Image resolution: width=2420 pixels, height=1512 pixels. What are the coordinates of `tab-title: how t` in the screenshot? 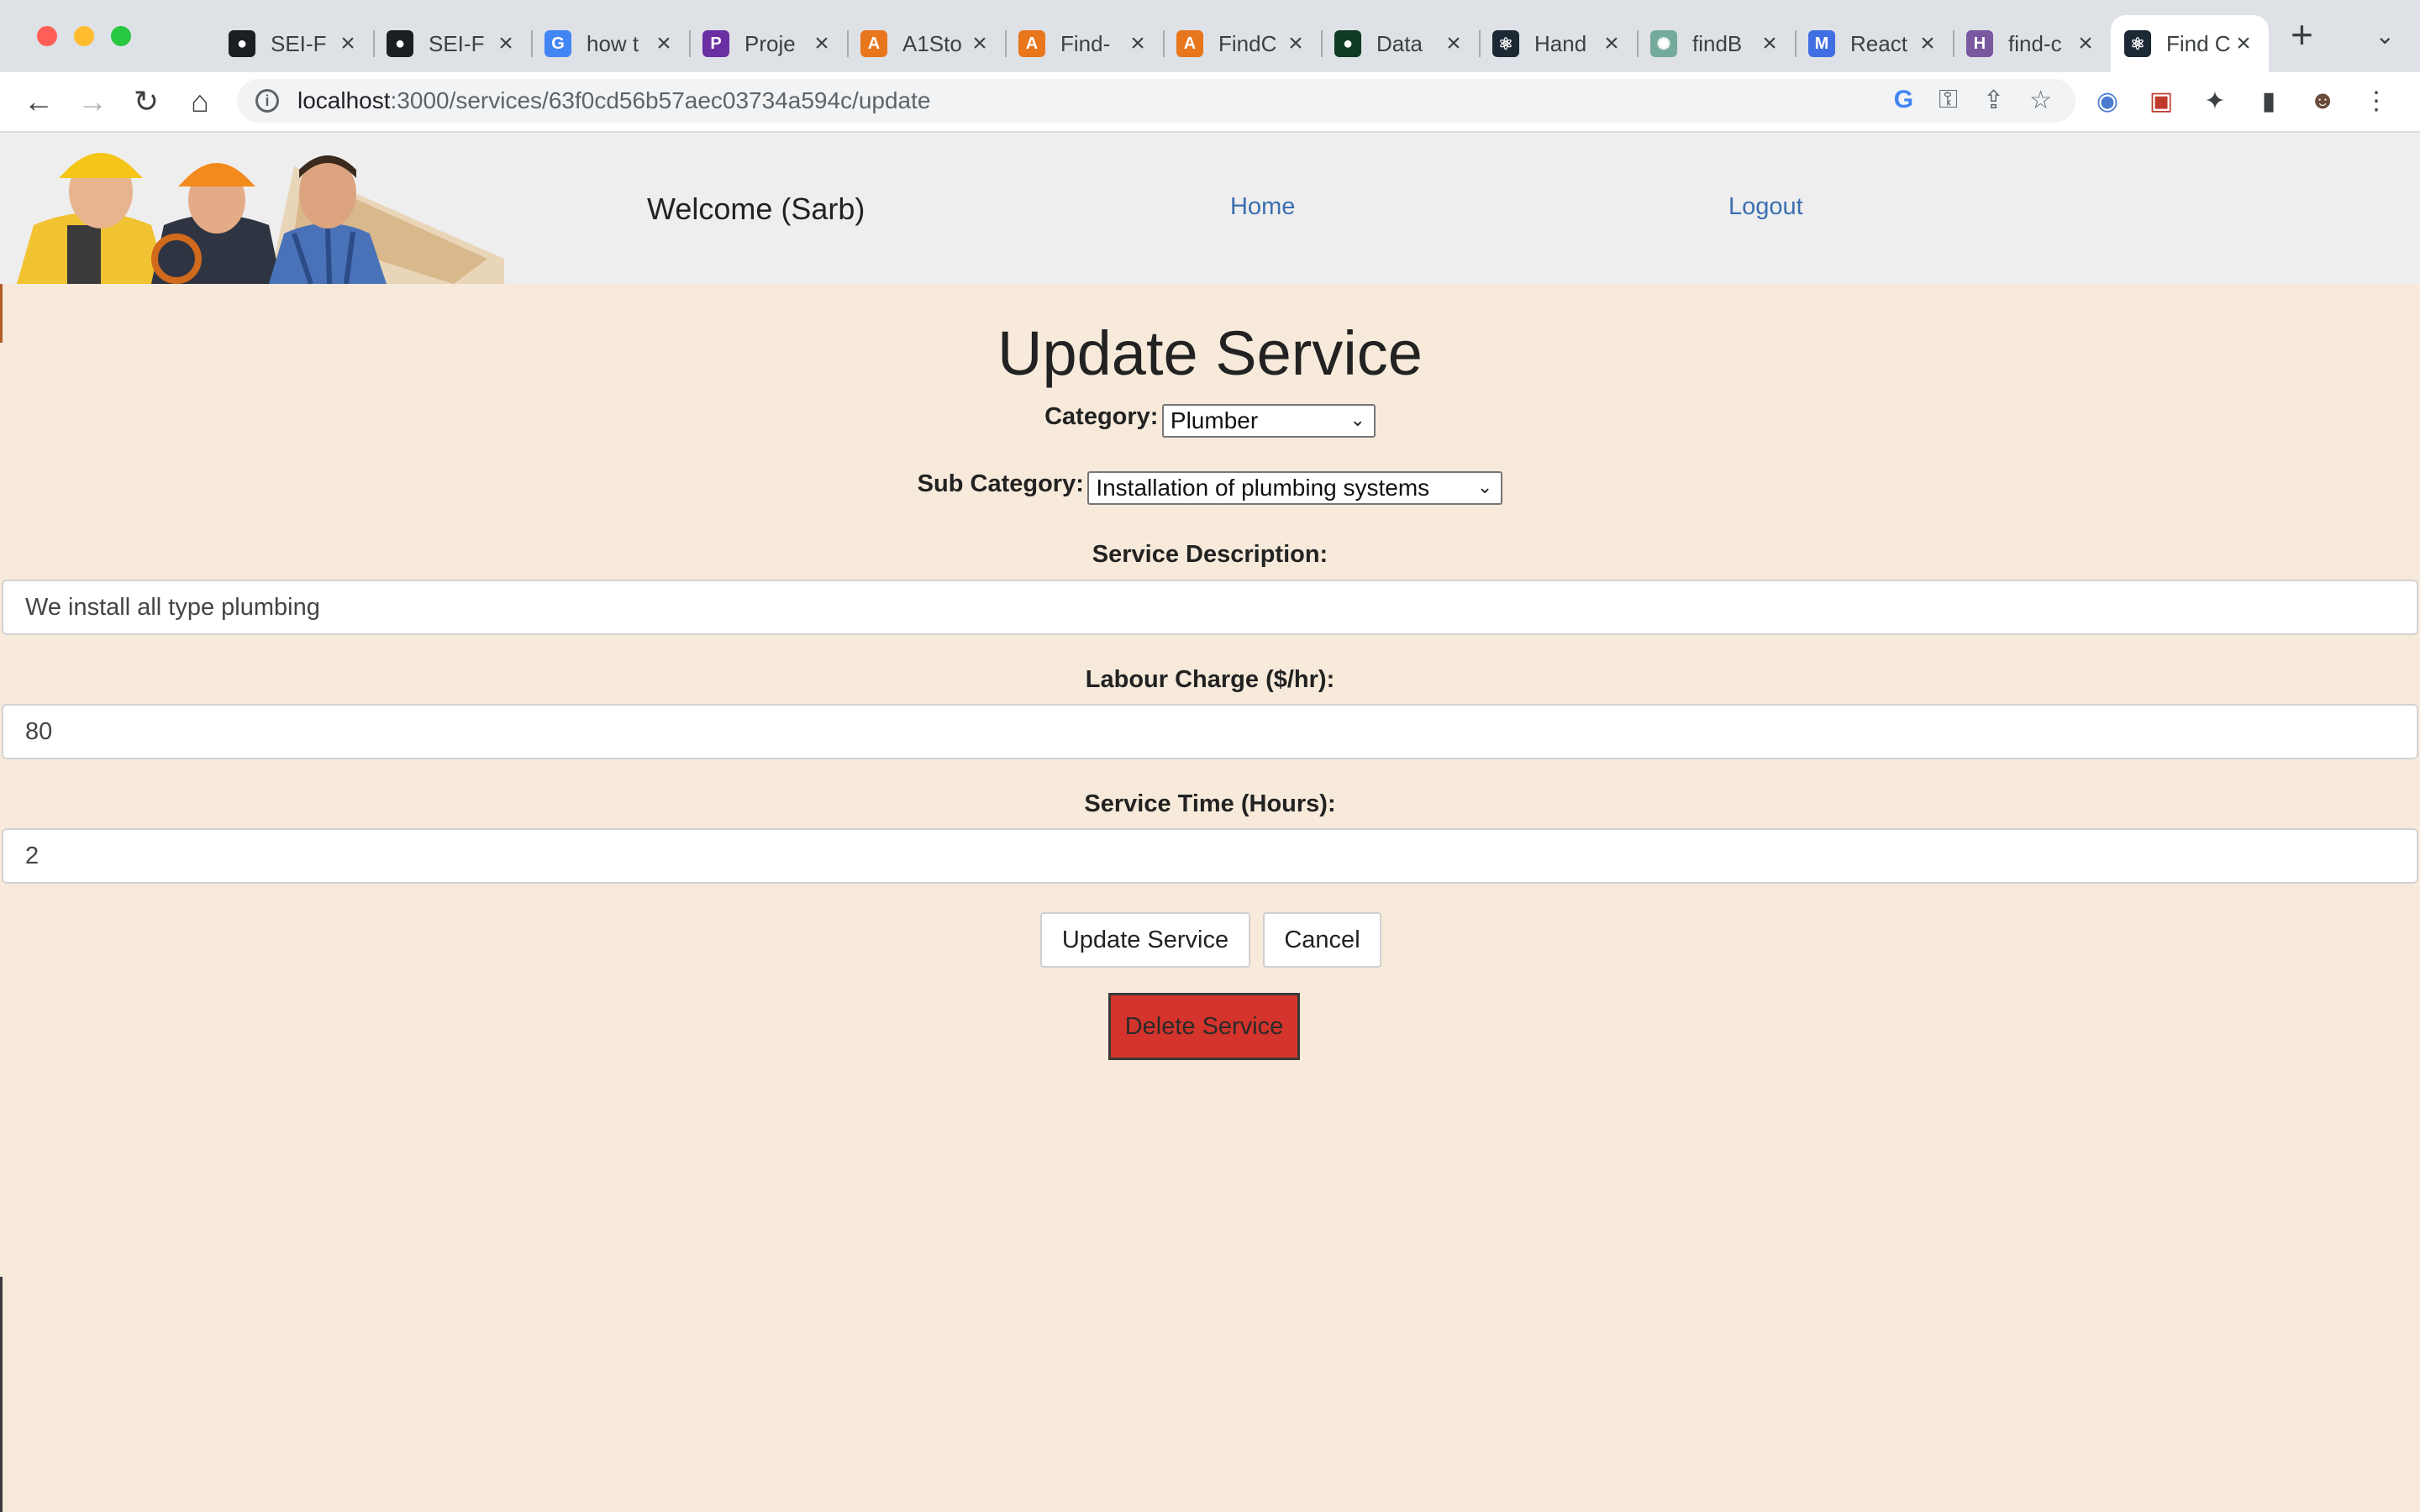 It's located at (613, 43).